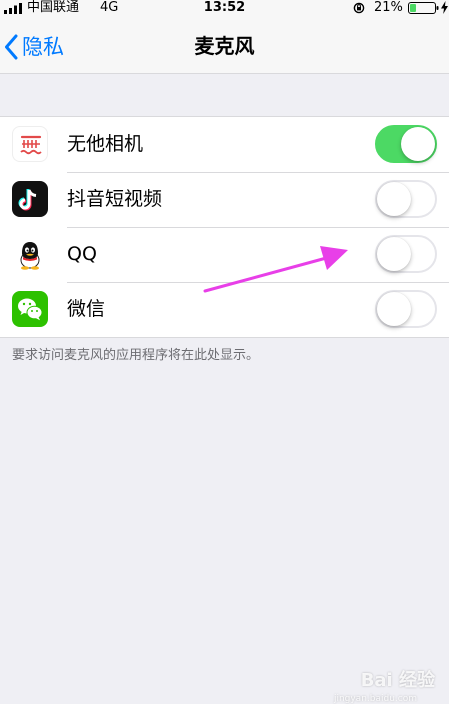  Describe the element at coordinates (388, 7) in the screenshot. I see `battery-percentage: 21%` at that location.